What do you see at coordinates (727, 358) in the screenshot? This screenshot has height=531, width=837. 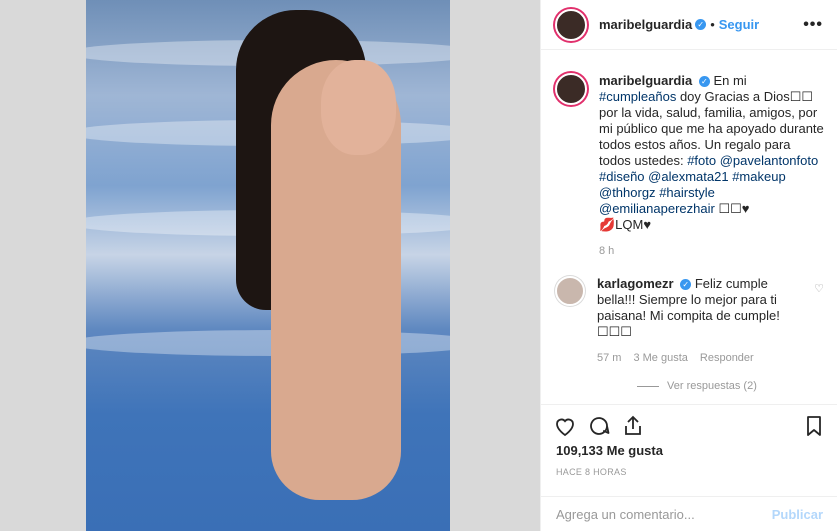 I see `reply-button: Responder` at bounding box center [727, 358].